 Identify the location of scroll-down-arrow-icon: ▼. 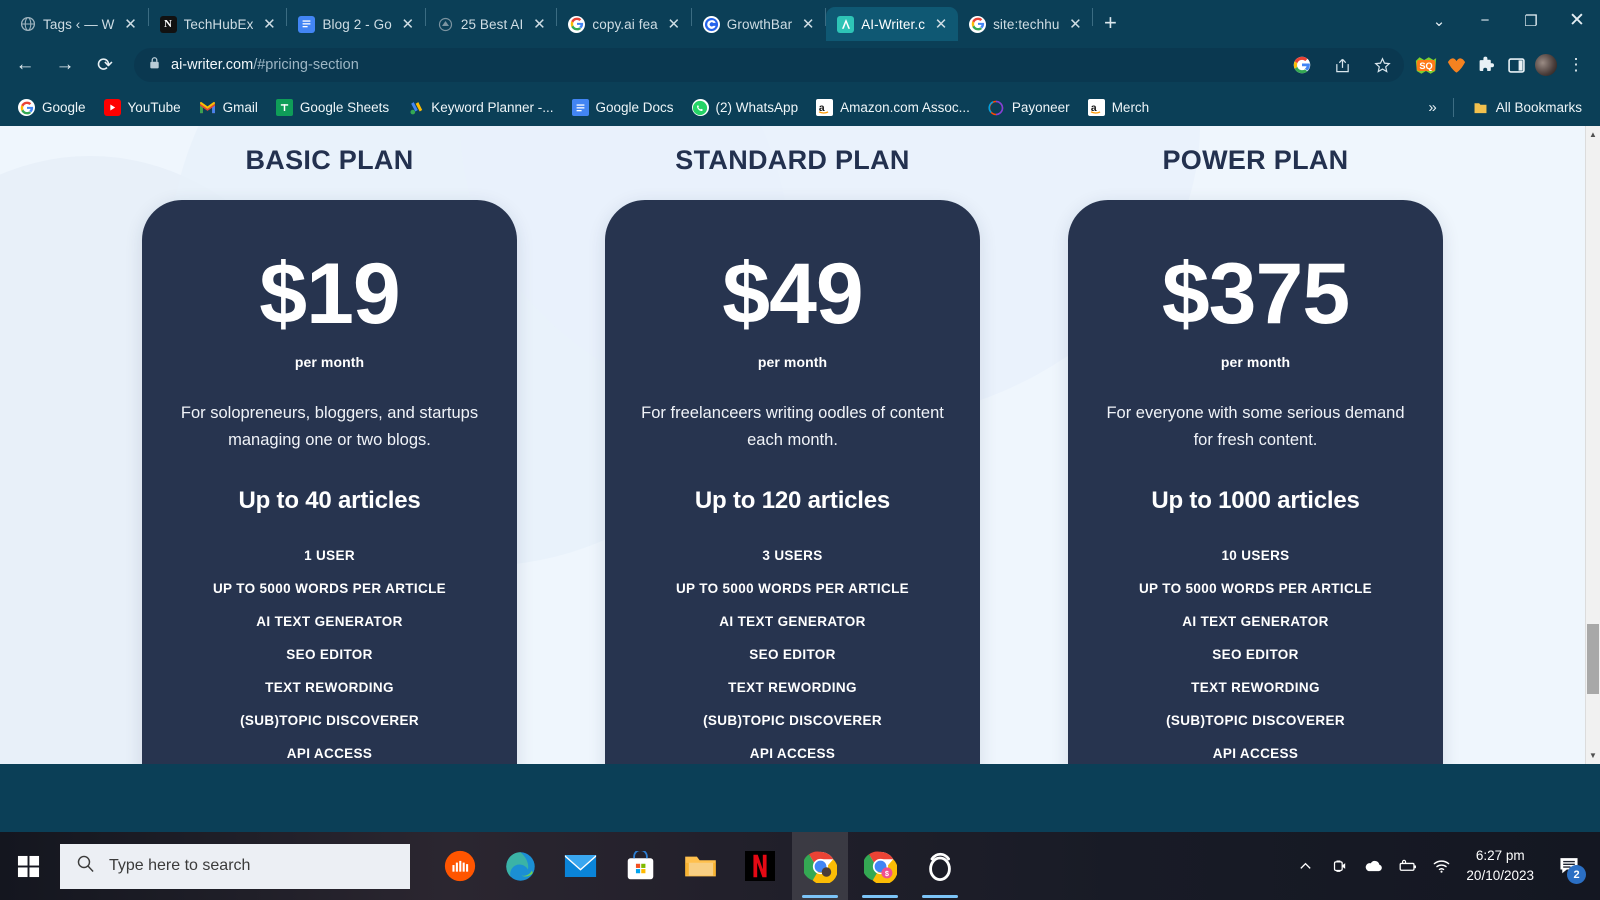
(1593, 755).